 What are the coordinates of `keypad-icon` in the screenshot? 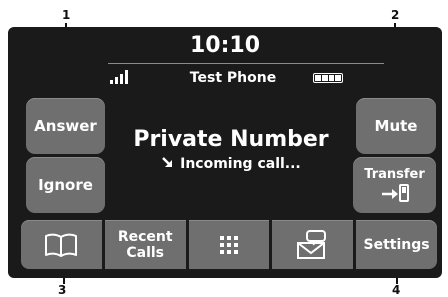 It's located at (228, 244).